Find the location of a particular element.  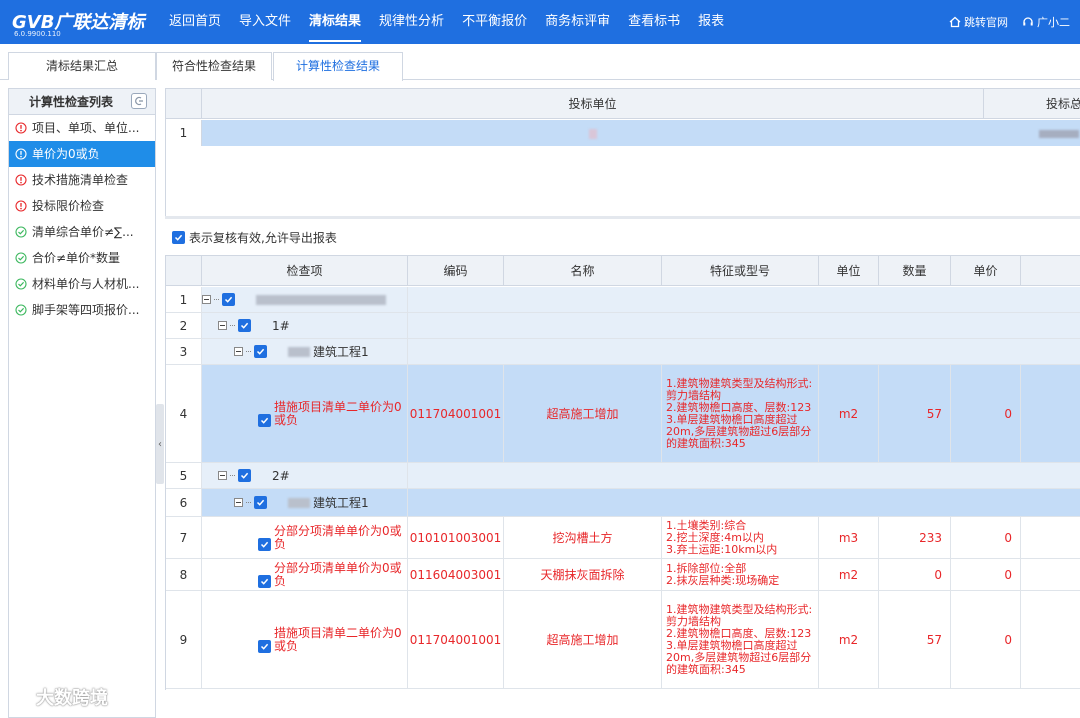

collapse-panel-button is located at coordinates (139, 101).